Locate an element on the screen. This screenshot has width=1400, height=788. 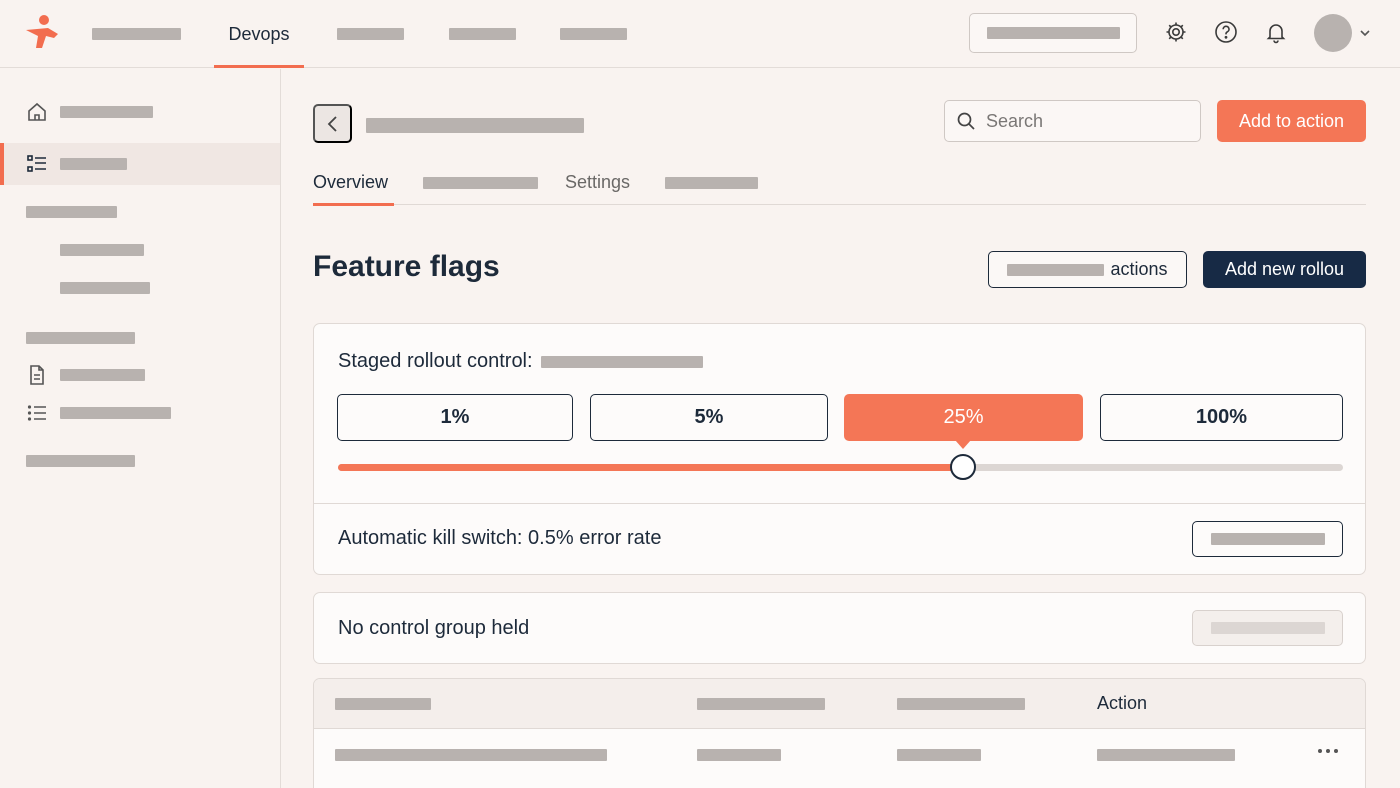
kill-switch-label: Automatic kill switch: 0.5% error rate is located at coordinates (500, 538).